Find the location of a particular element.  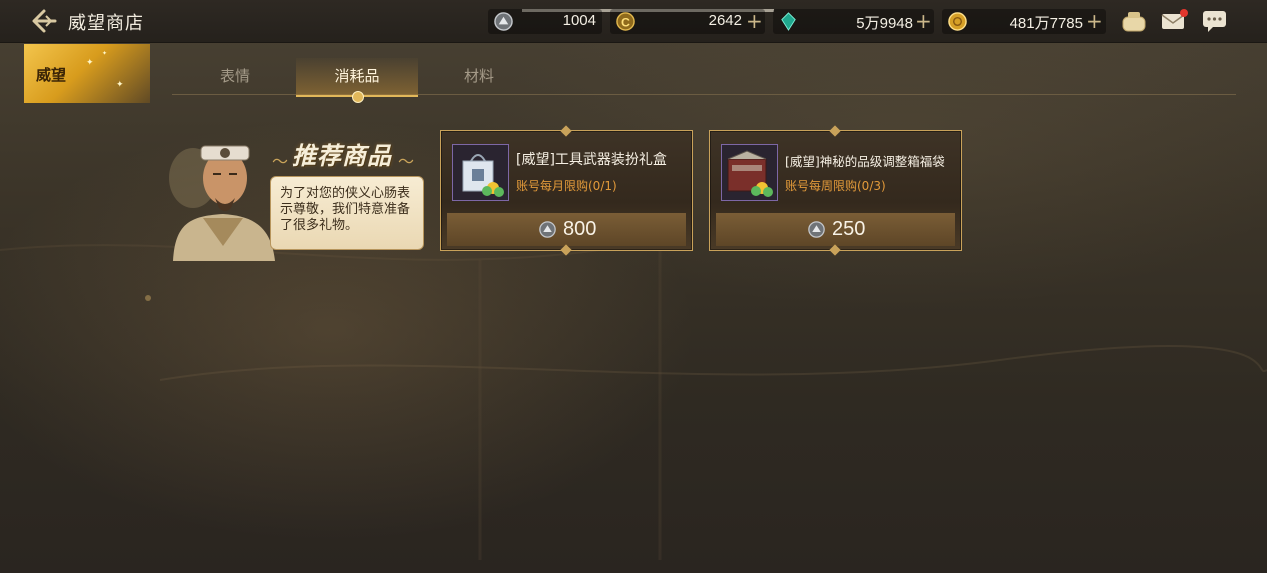

resource-value: 1004 is located at coordinates (579, 20).